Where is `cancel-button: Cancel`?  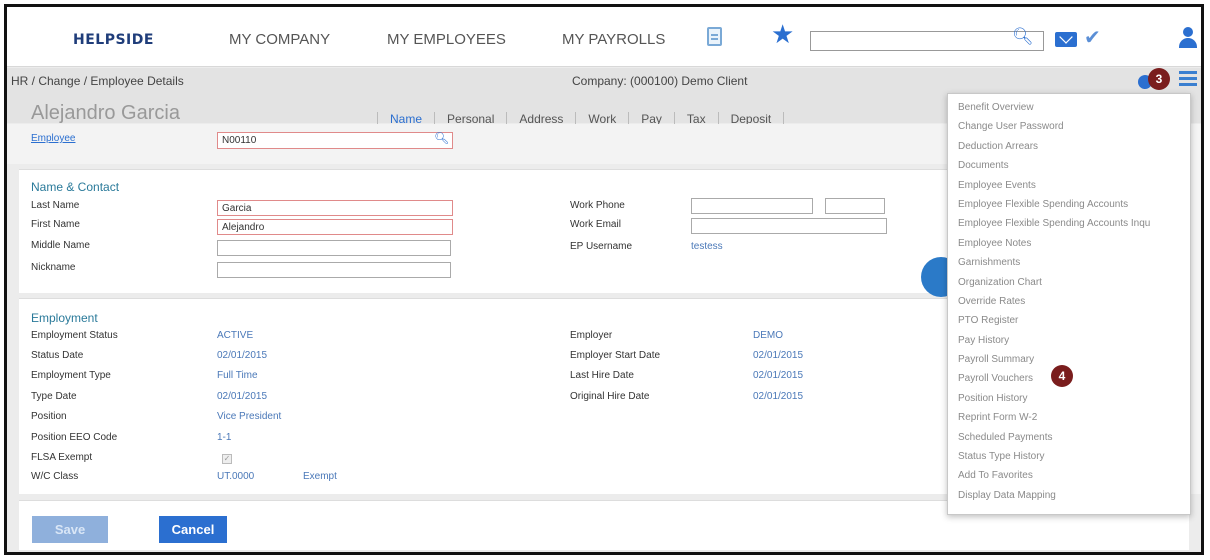 cancel-button: Cancel is located at coordinates (193, 529).